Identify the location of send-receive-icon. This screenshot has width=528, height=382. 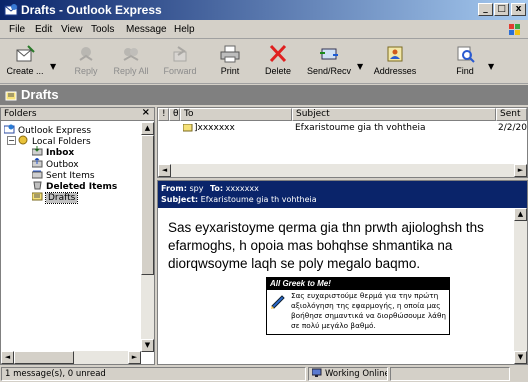
(329, 54).